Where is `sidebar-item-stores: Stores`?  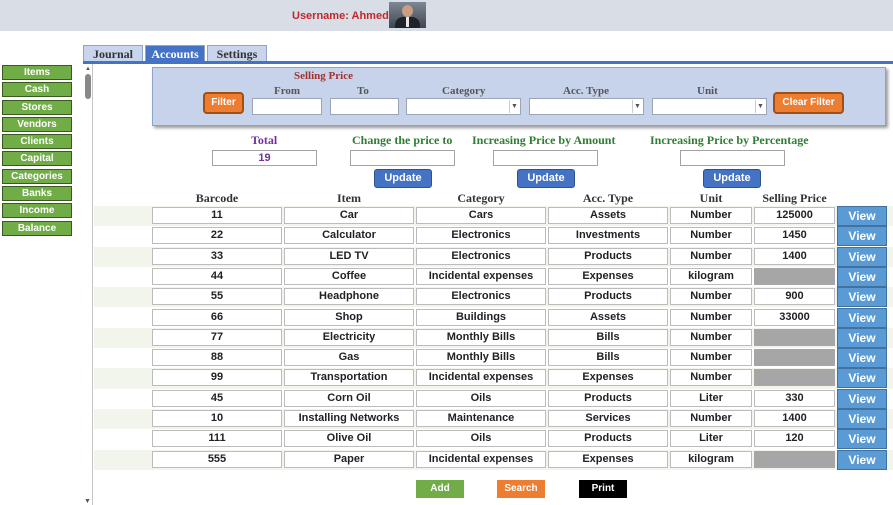
sidebar-item-stores: Stores is located at coordinates (37, 107).